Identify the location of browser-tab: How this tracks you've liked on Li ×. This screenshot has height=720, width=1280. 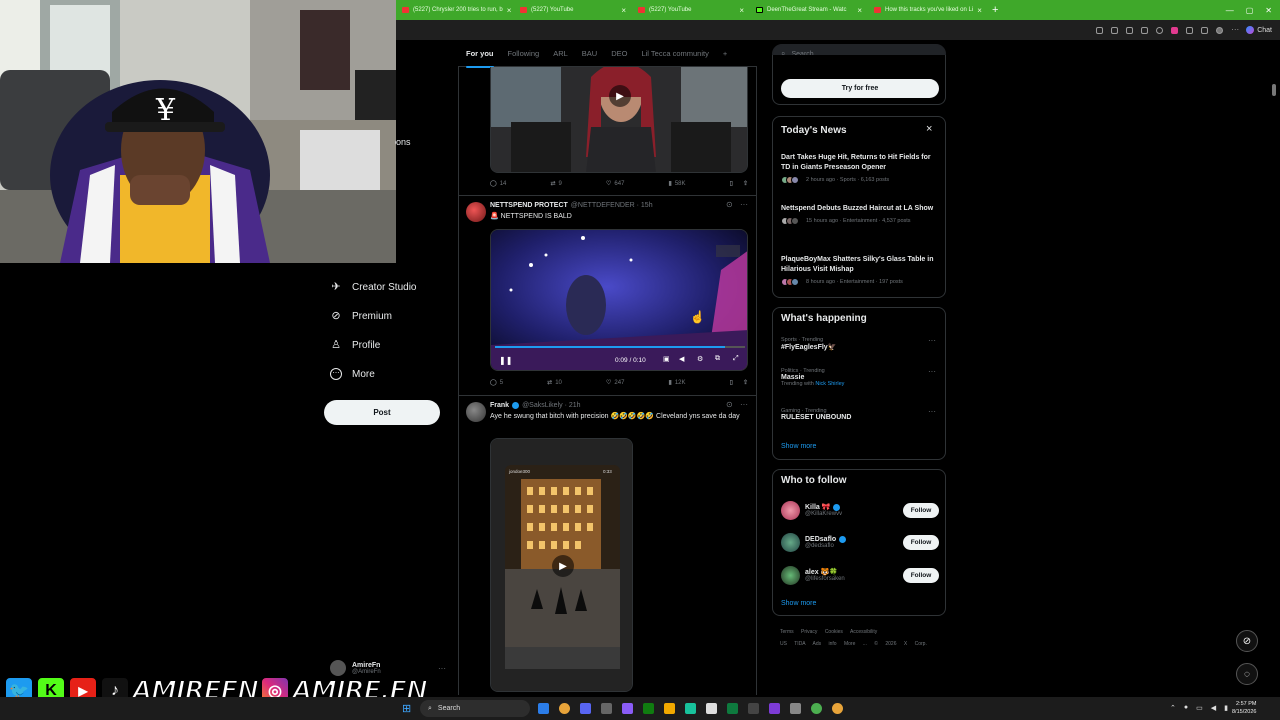
(927, 10).